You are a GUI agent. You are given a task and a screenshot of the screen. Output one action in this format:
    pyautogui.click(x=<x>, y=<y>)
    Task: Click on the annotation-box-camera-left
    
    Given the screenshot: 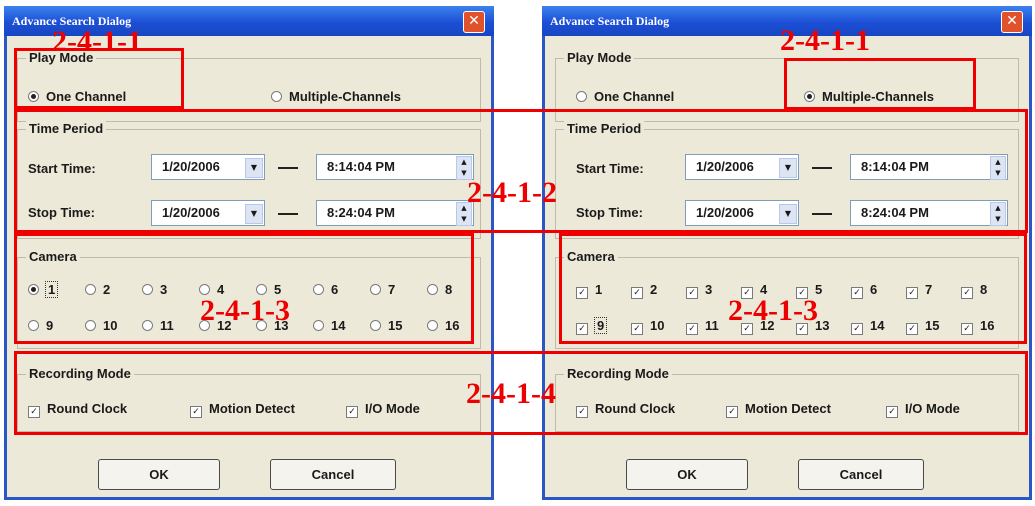 What is the action you would take?
    pyautogui.click(x=244, y=288)
    